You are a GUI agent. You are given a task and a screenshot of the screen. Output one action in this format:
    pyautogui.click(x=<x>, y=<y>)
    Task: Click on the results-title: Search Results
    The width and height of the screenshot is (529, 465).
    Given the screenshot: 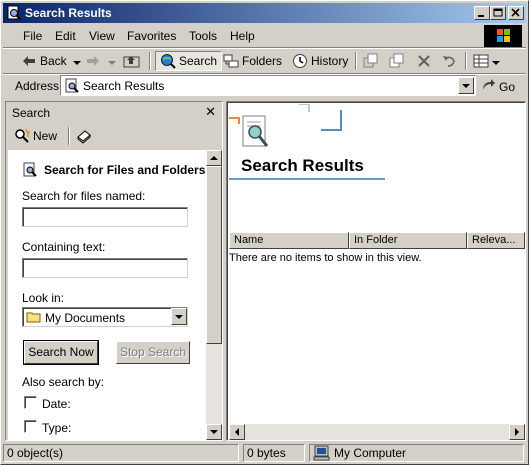 What is the action you would take?
    pyautogui.click(x=302, y=165)
    